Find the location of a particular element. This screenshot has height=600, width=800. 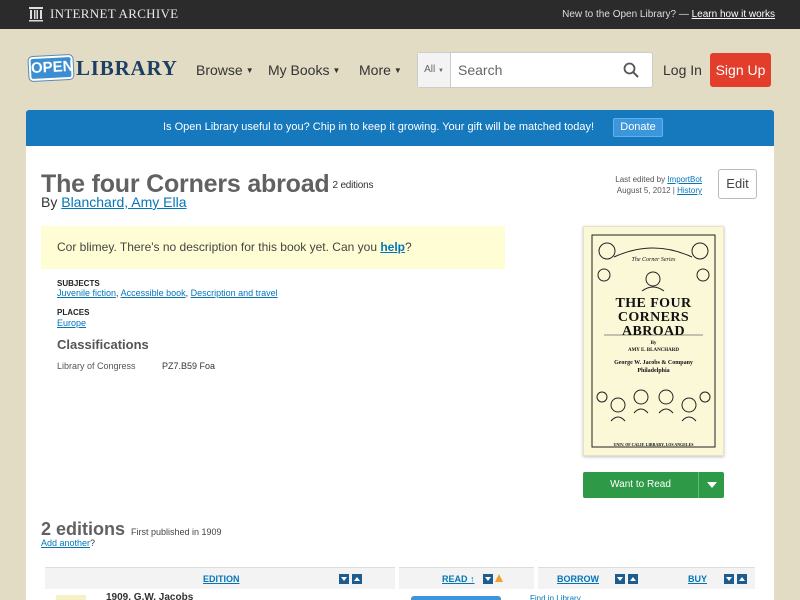

cover-title-line: CORNERS is located at coordinates (653, 317).